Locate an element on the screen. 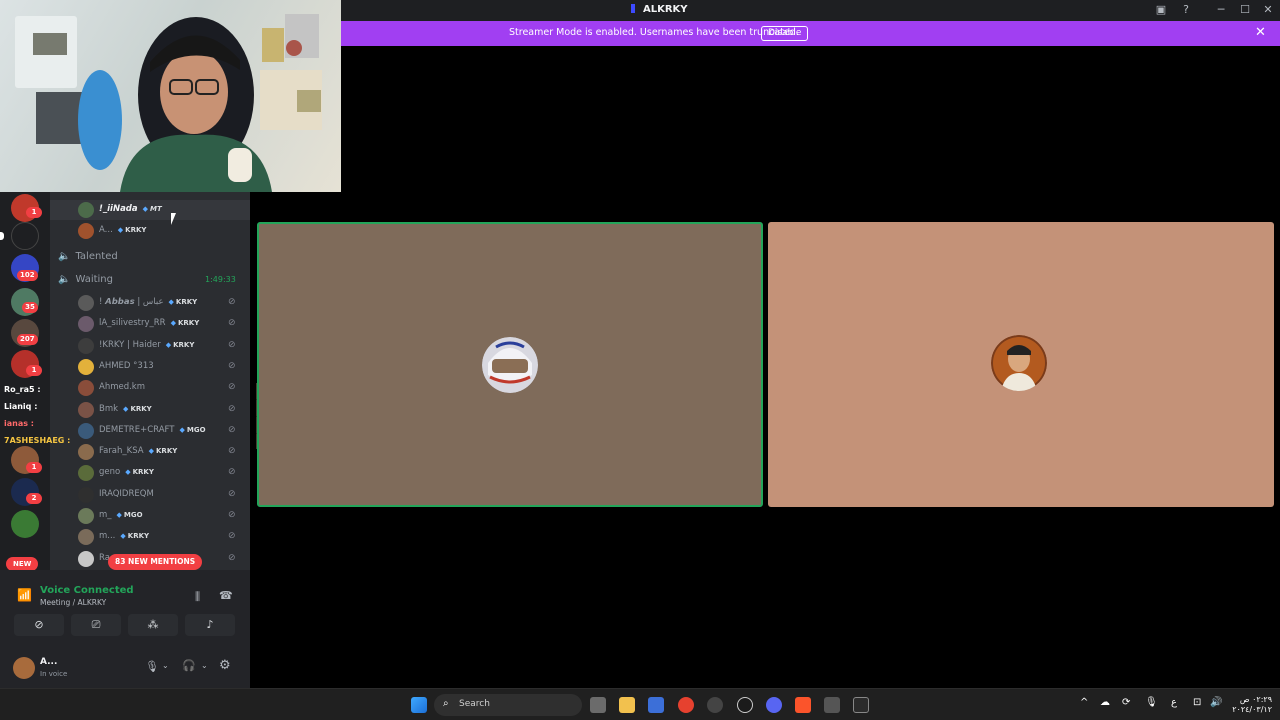 Image resolution: width=1280 pixels, height=720 pixels. volume-icon: 🔊 is located at coordinates (1216, 702).